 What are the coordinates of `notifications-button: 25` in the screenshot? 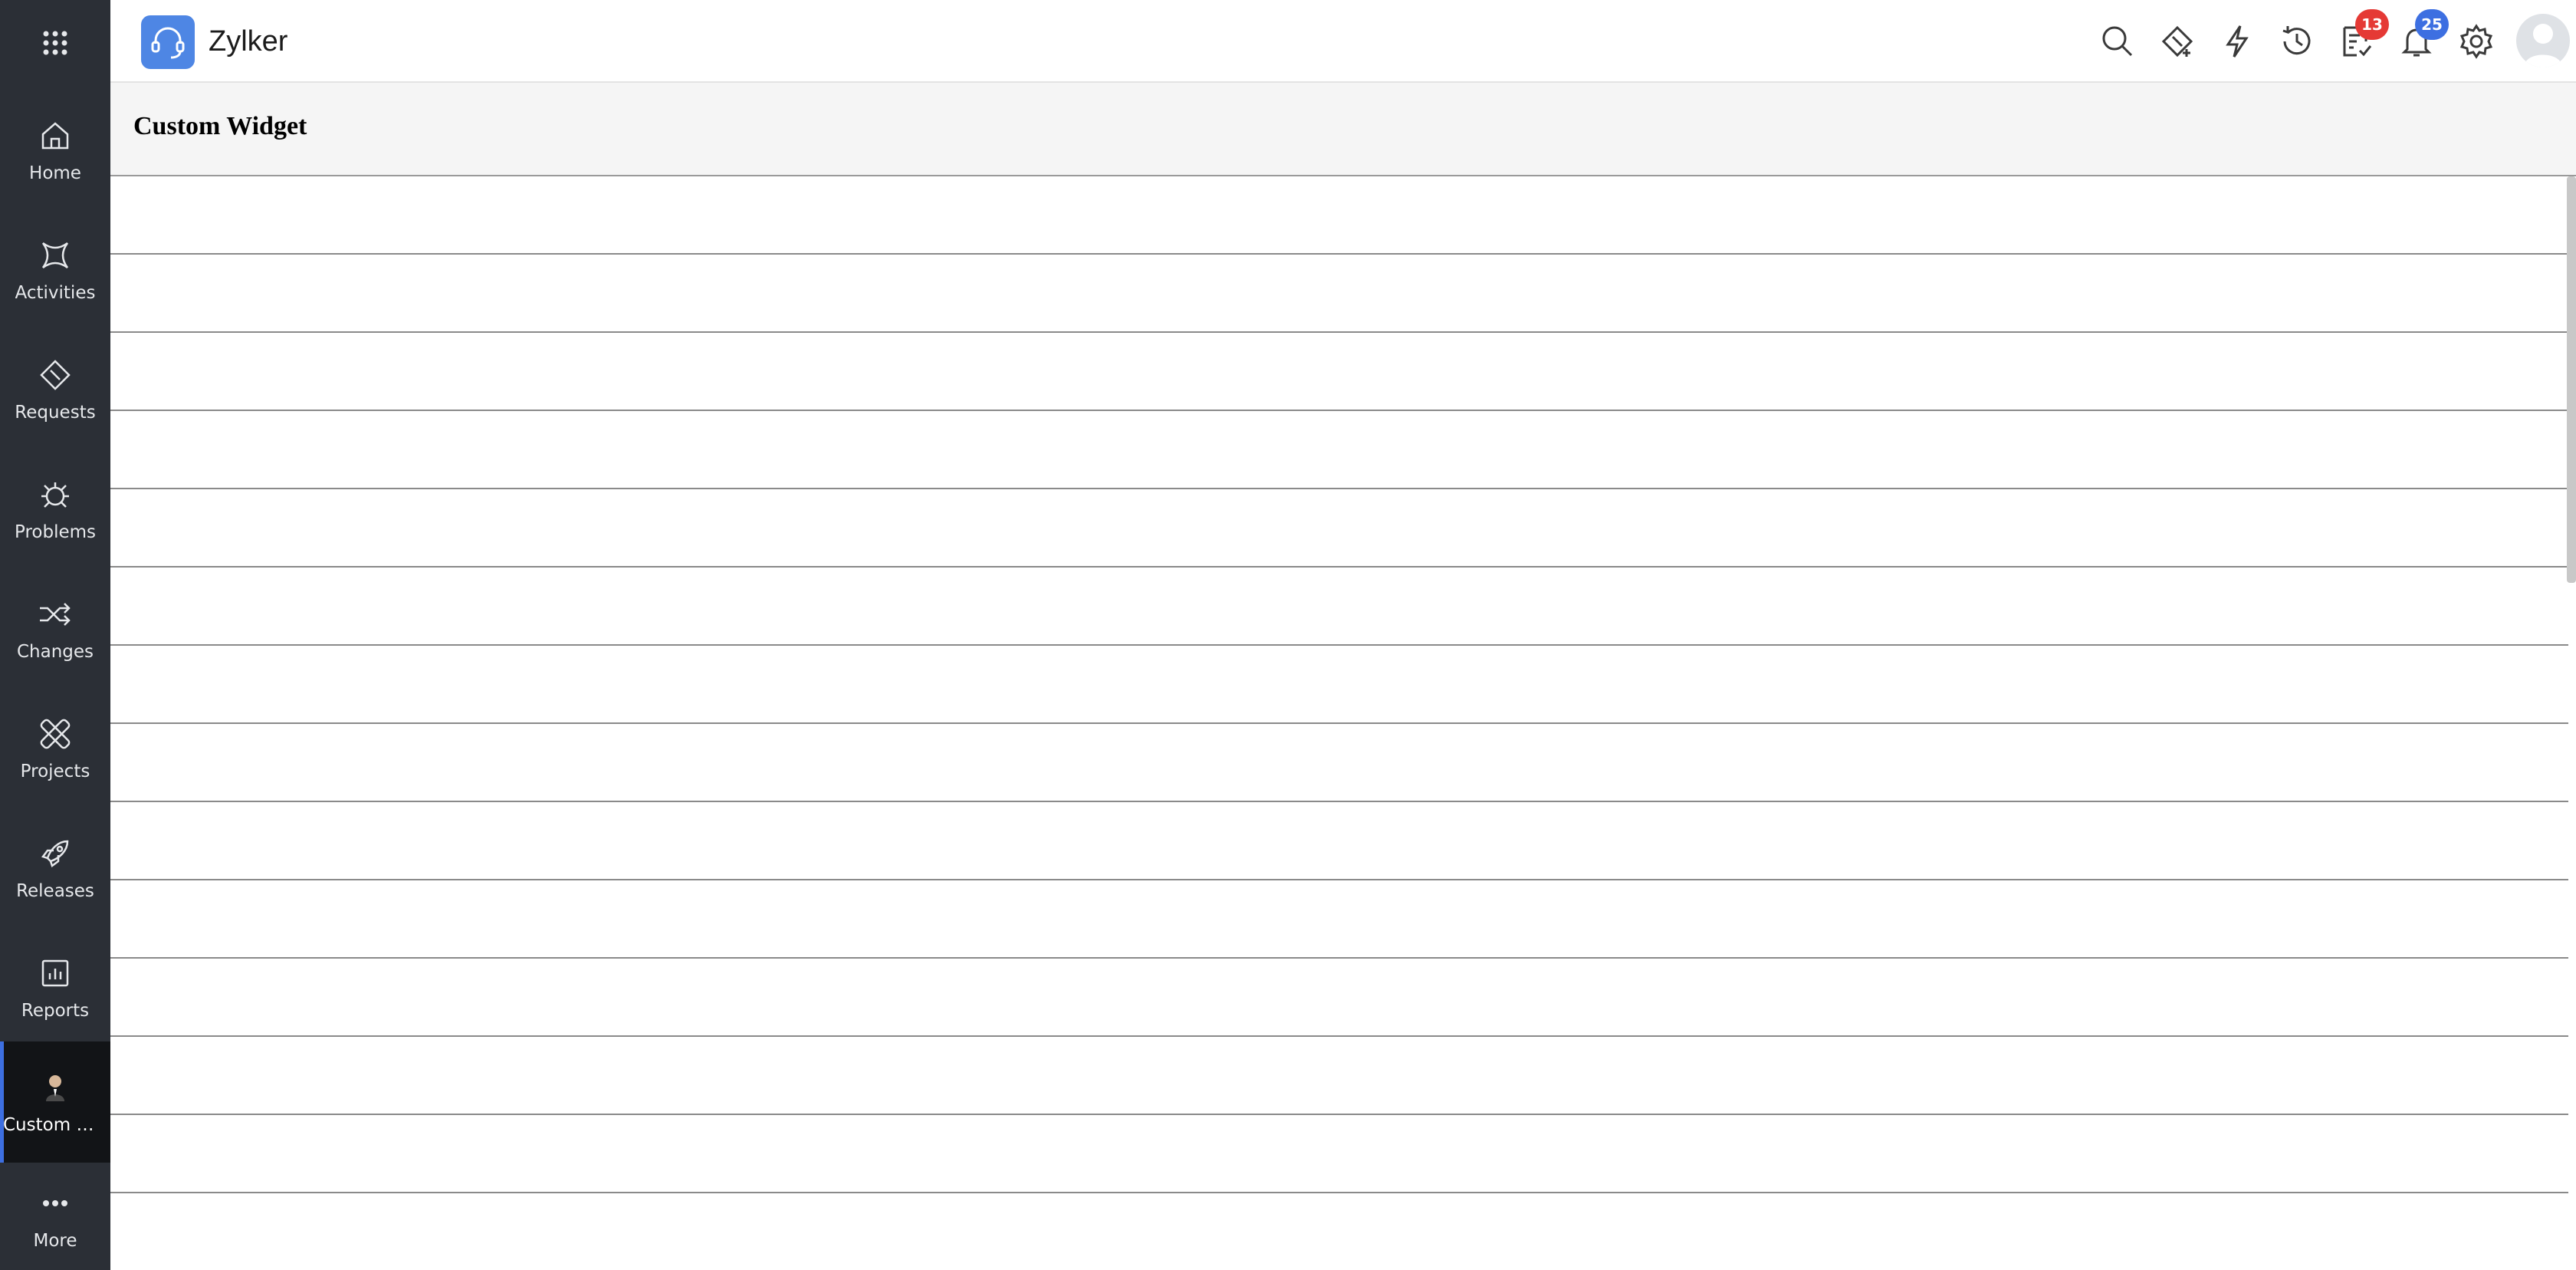 It's located at (2423, 34).